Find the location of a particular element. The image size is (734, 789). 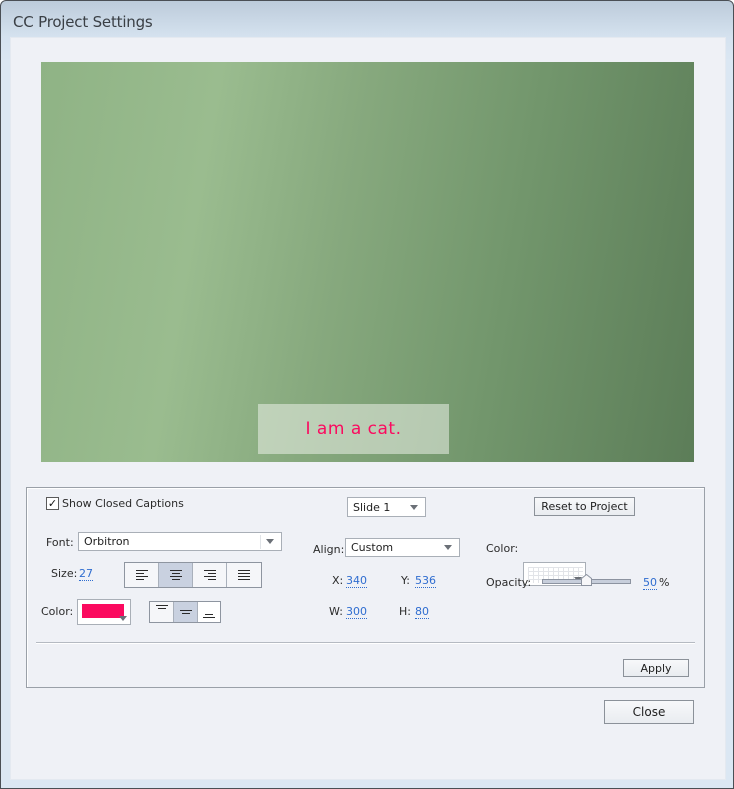

opacity-value: 50 is located at coordinates (650, 583).